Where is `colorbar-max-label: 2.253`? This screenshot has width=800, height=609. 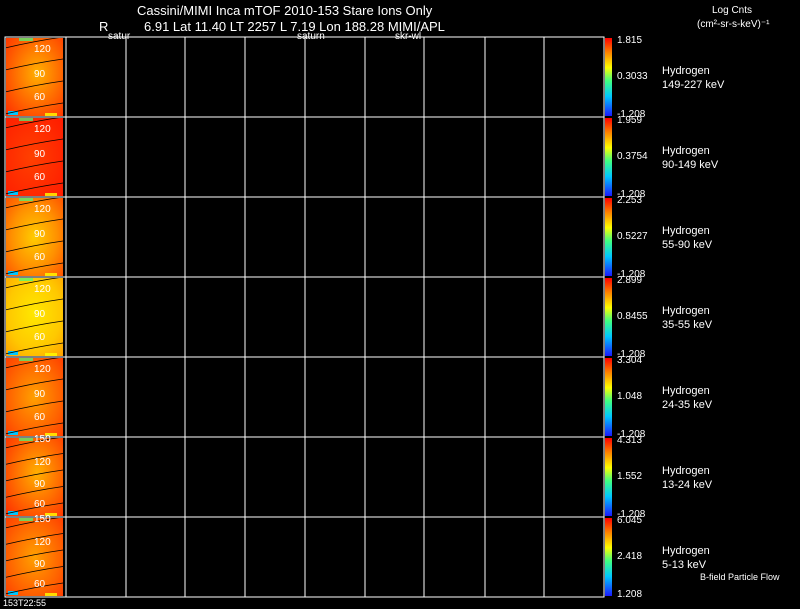 colorbar-max-label: 2.253 is located at coordinates (630, 200).